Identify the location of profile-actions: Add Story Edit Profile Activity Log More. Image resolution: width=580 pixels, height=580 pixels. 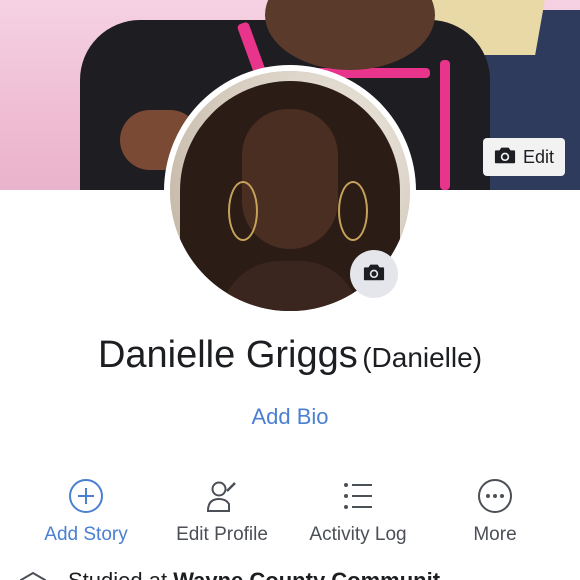
(290, 511).